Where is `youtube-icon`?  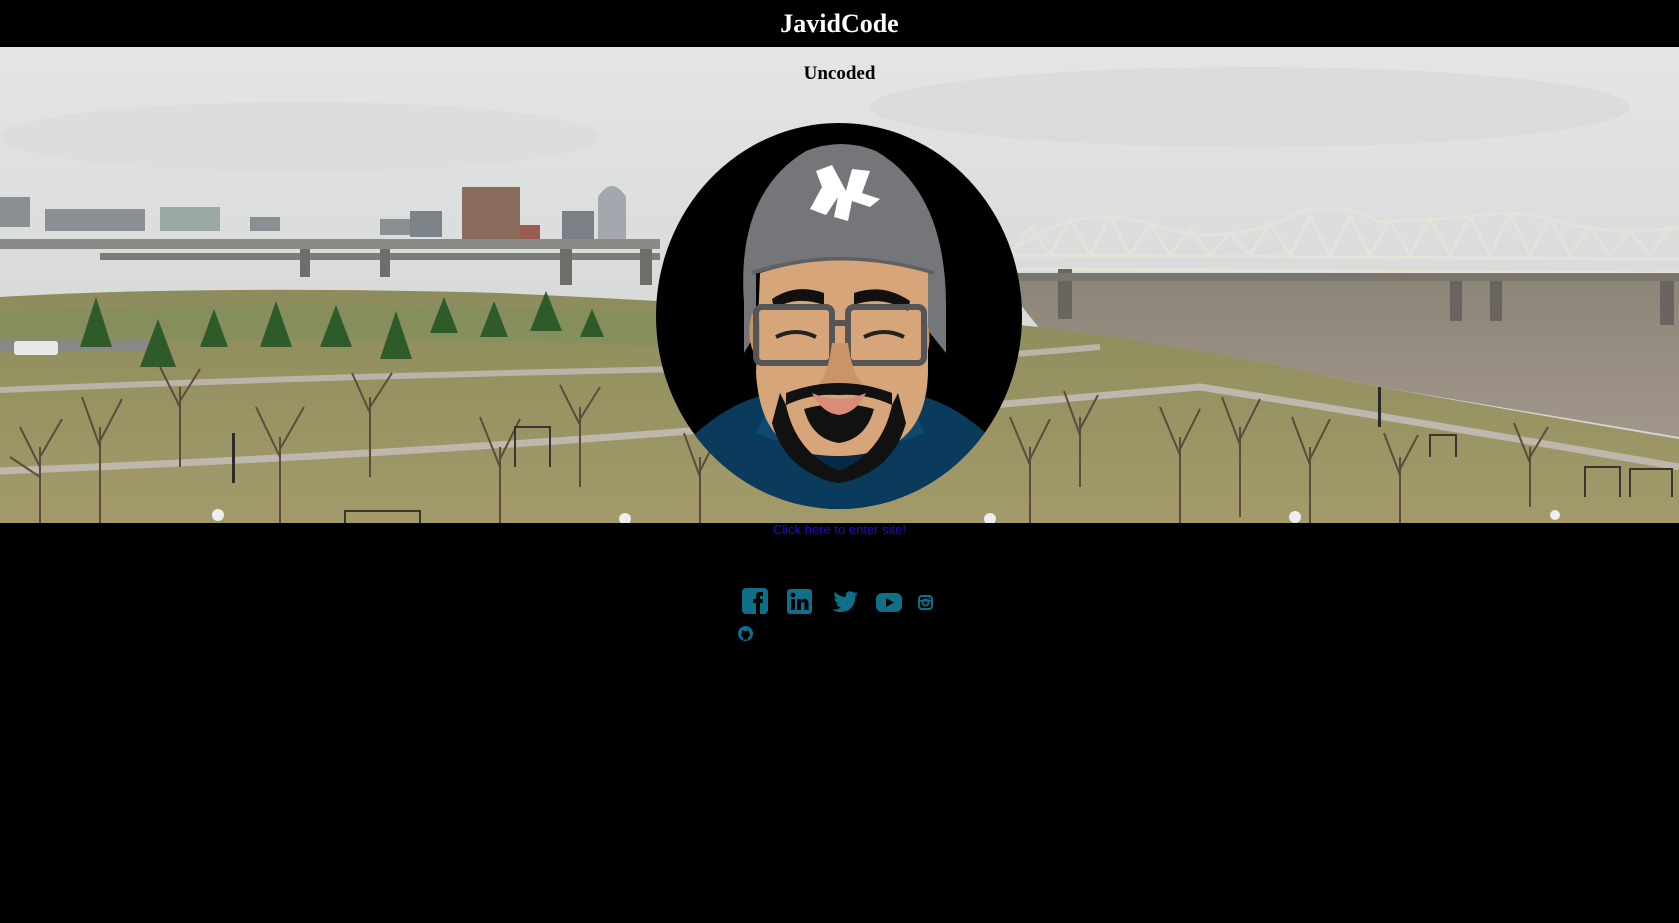 youtube-icon is located at coordinates (889, 602).